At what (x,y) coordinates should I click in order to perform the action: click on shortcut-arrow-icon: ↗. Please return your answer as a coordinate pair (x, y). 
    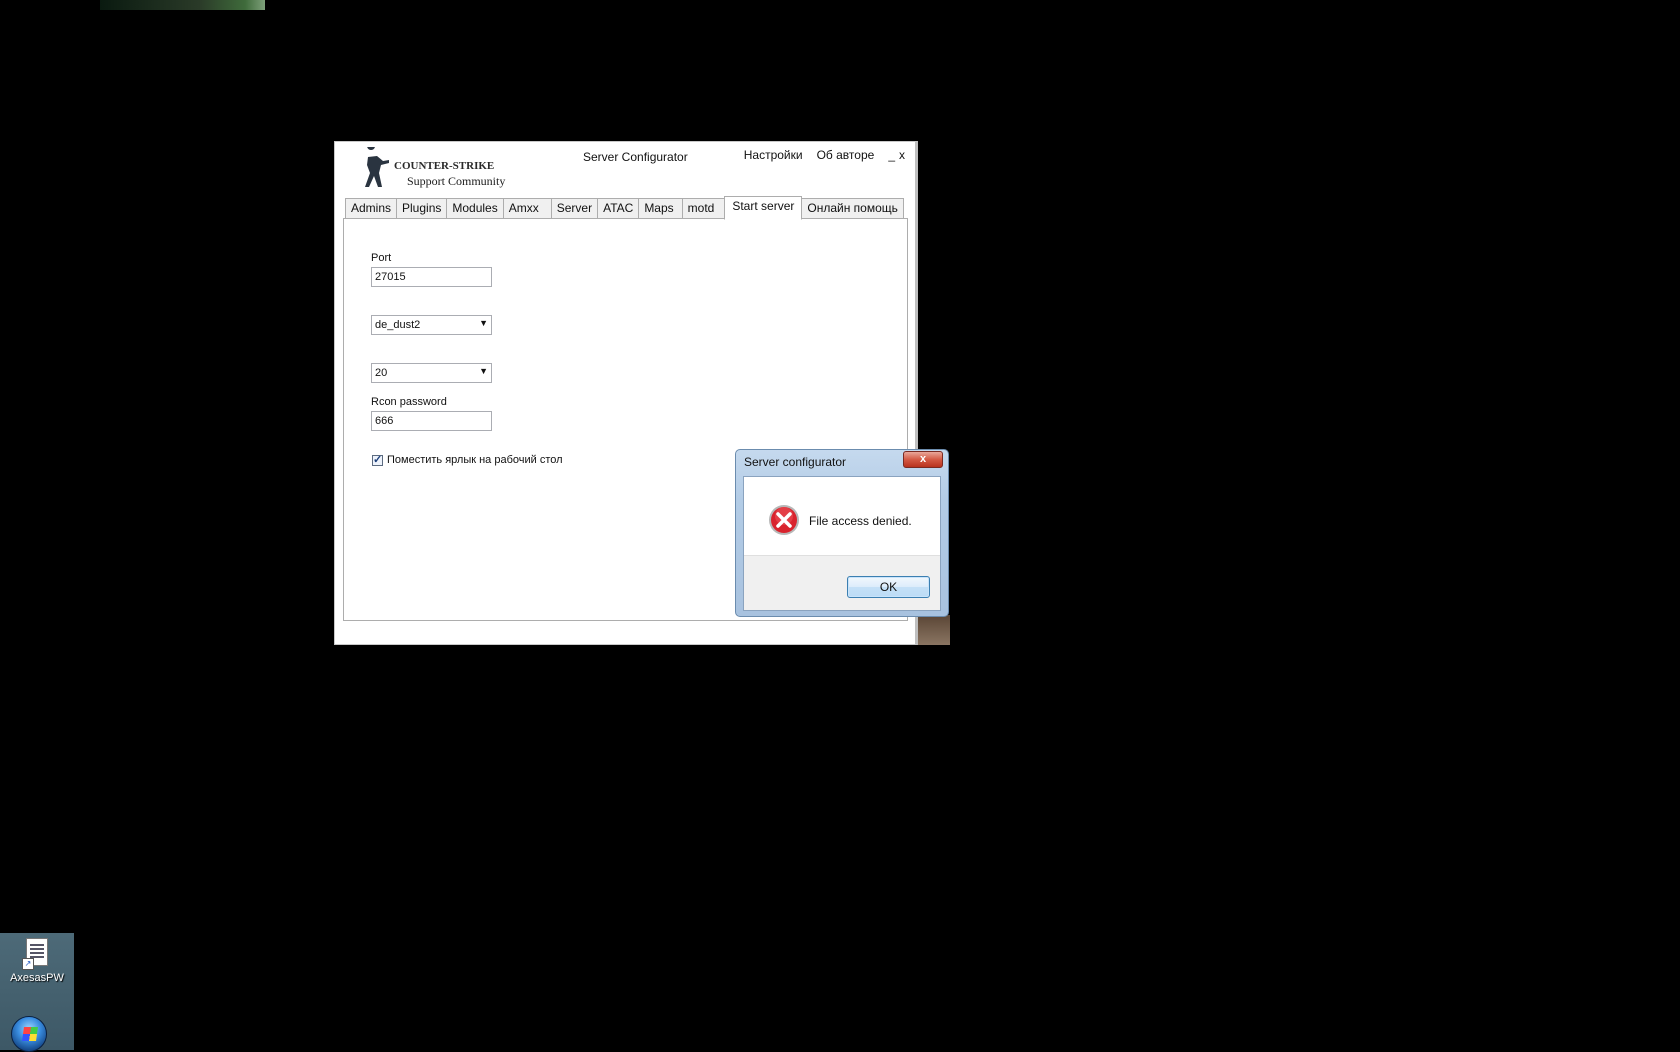
    Looking at the image, I should click on (28, 964).